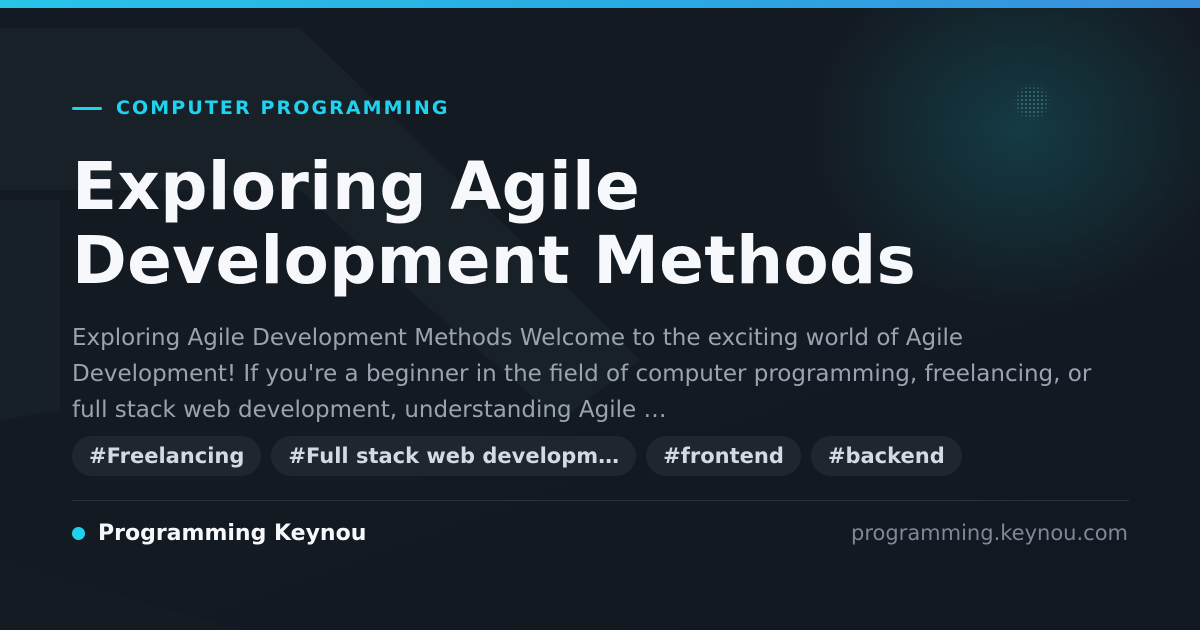  I want to click on title-line-2: Development Methods, so click(494, 260).